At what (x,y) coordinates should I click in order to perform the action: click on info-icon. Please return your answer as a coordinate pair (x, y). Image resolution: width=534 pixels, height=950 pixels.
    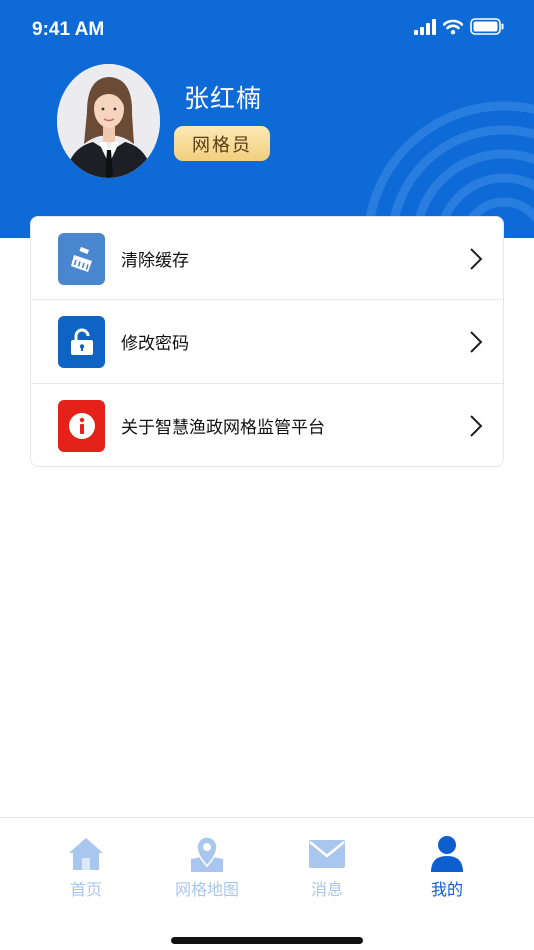
    Looking at the image, I should click on (81, 426).